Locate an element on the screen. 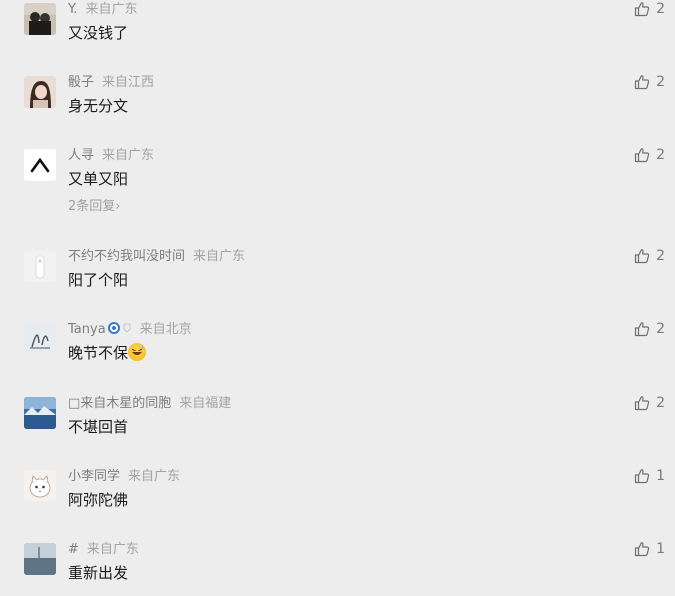  comment-meta: 小李同学 来自广东 is located at coordinates (124, 477).